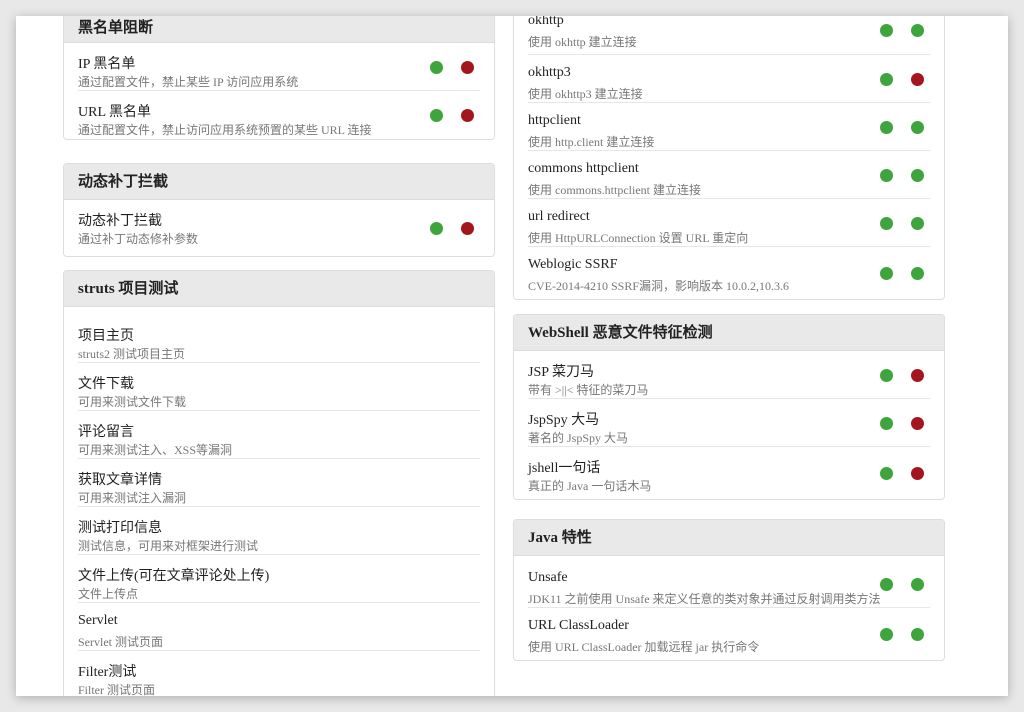  Describe the element at coordinates (174, 576) in the screenshot. I see `item-title: 文件上传(可在文章评论处上传)` at that location.